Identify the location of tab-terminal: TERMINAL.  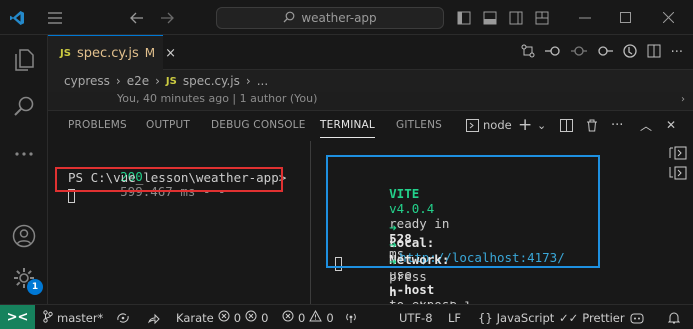
(347, 125).